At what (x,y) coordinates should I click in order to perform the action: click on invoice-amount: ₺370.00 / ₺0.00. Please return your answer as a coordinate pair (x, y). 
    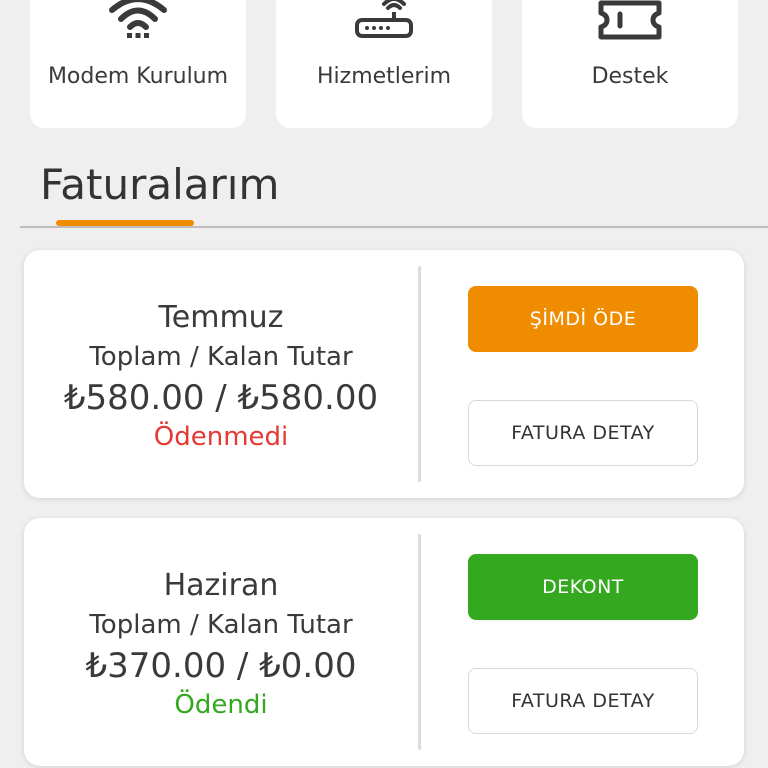
    Looking at the image, I should click on (221, 666).